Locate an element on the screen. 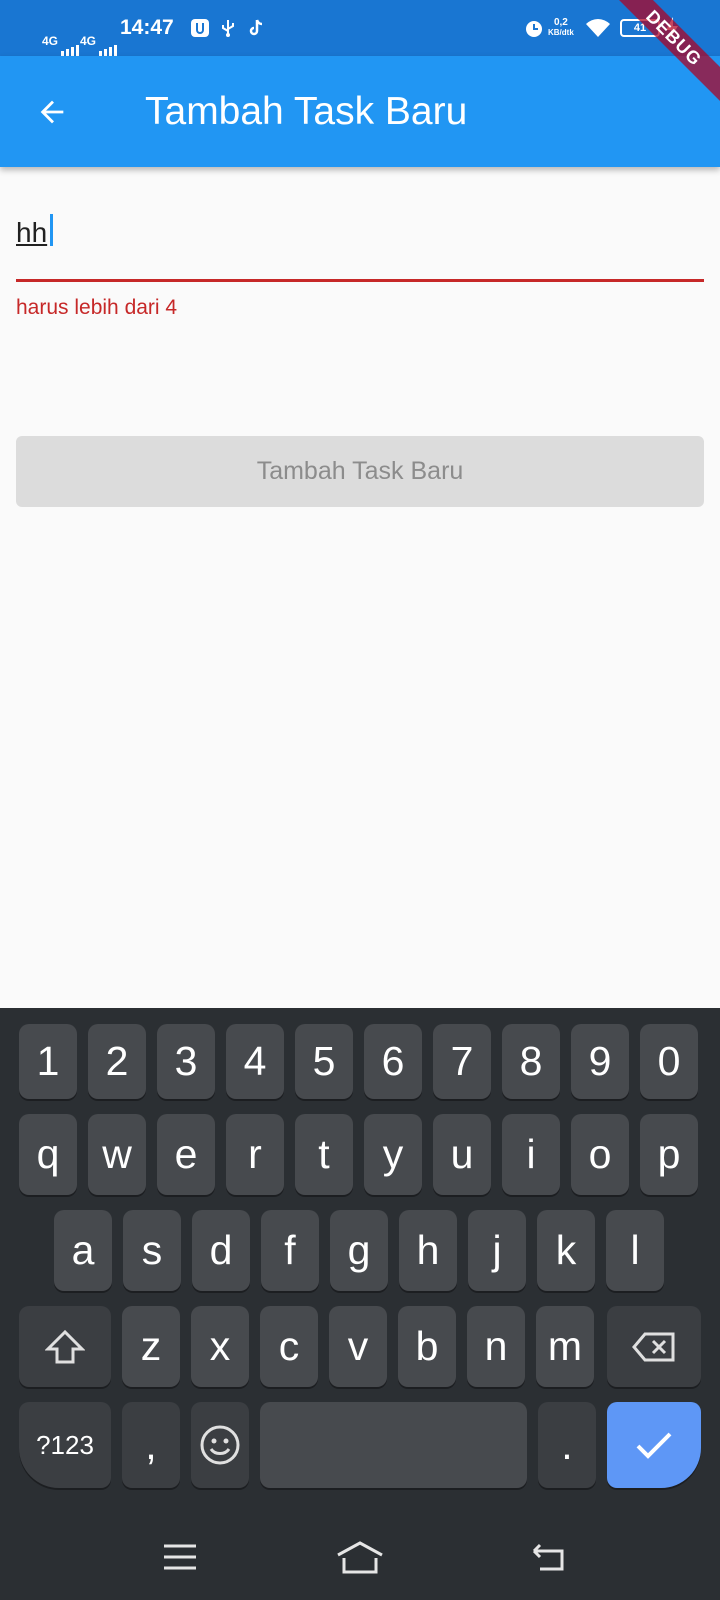 The height and width of the screenshot is (1600, 720). app-bar: Tambah Task Baru is located at coordinates (360, 111).